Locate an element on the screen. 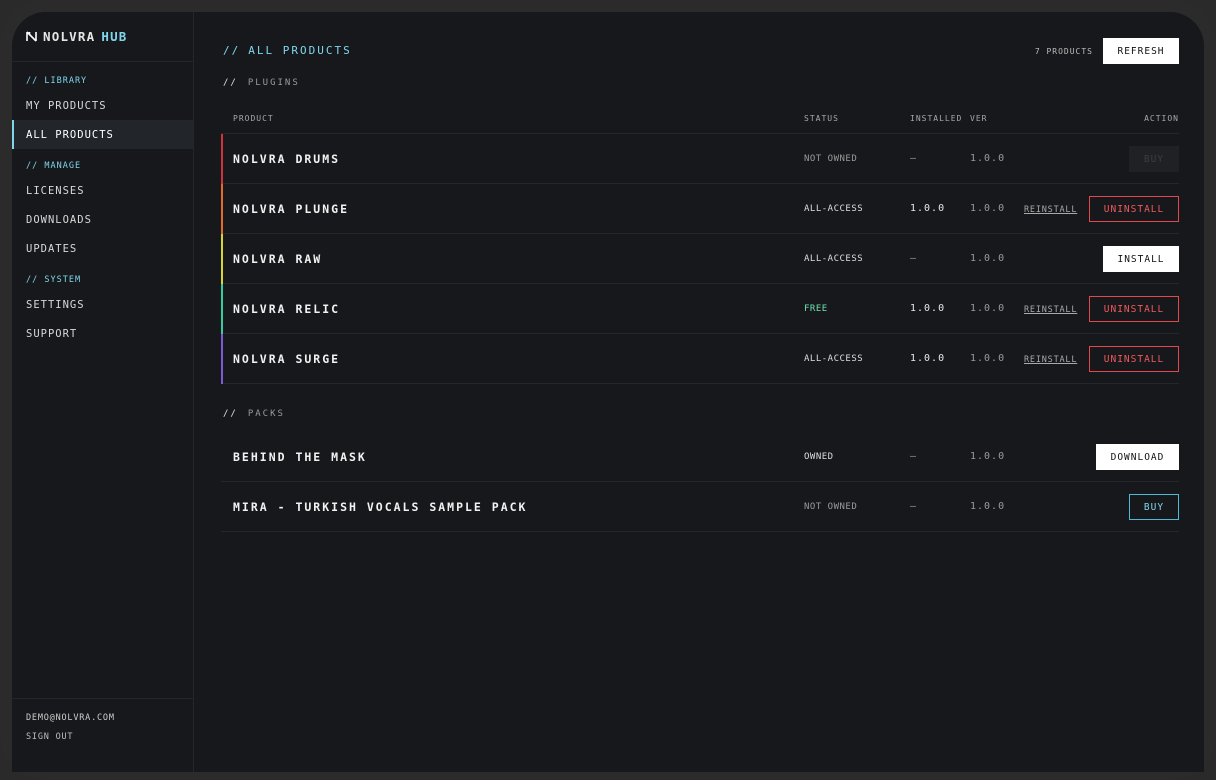  product-name: NOLVRA SURGE is located at coordinates (287, 359).